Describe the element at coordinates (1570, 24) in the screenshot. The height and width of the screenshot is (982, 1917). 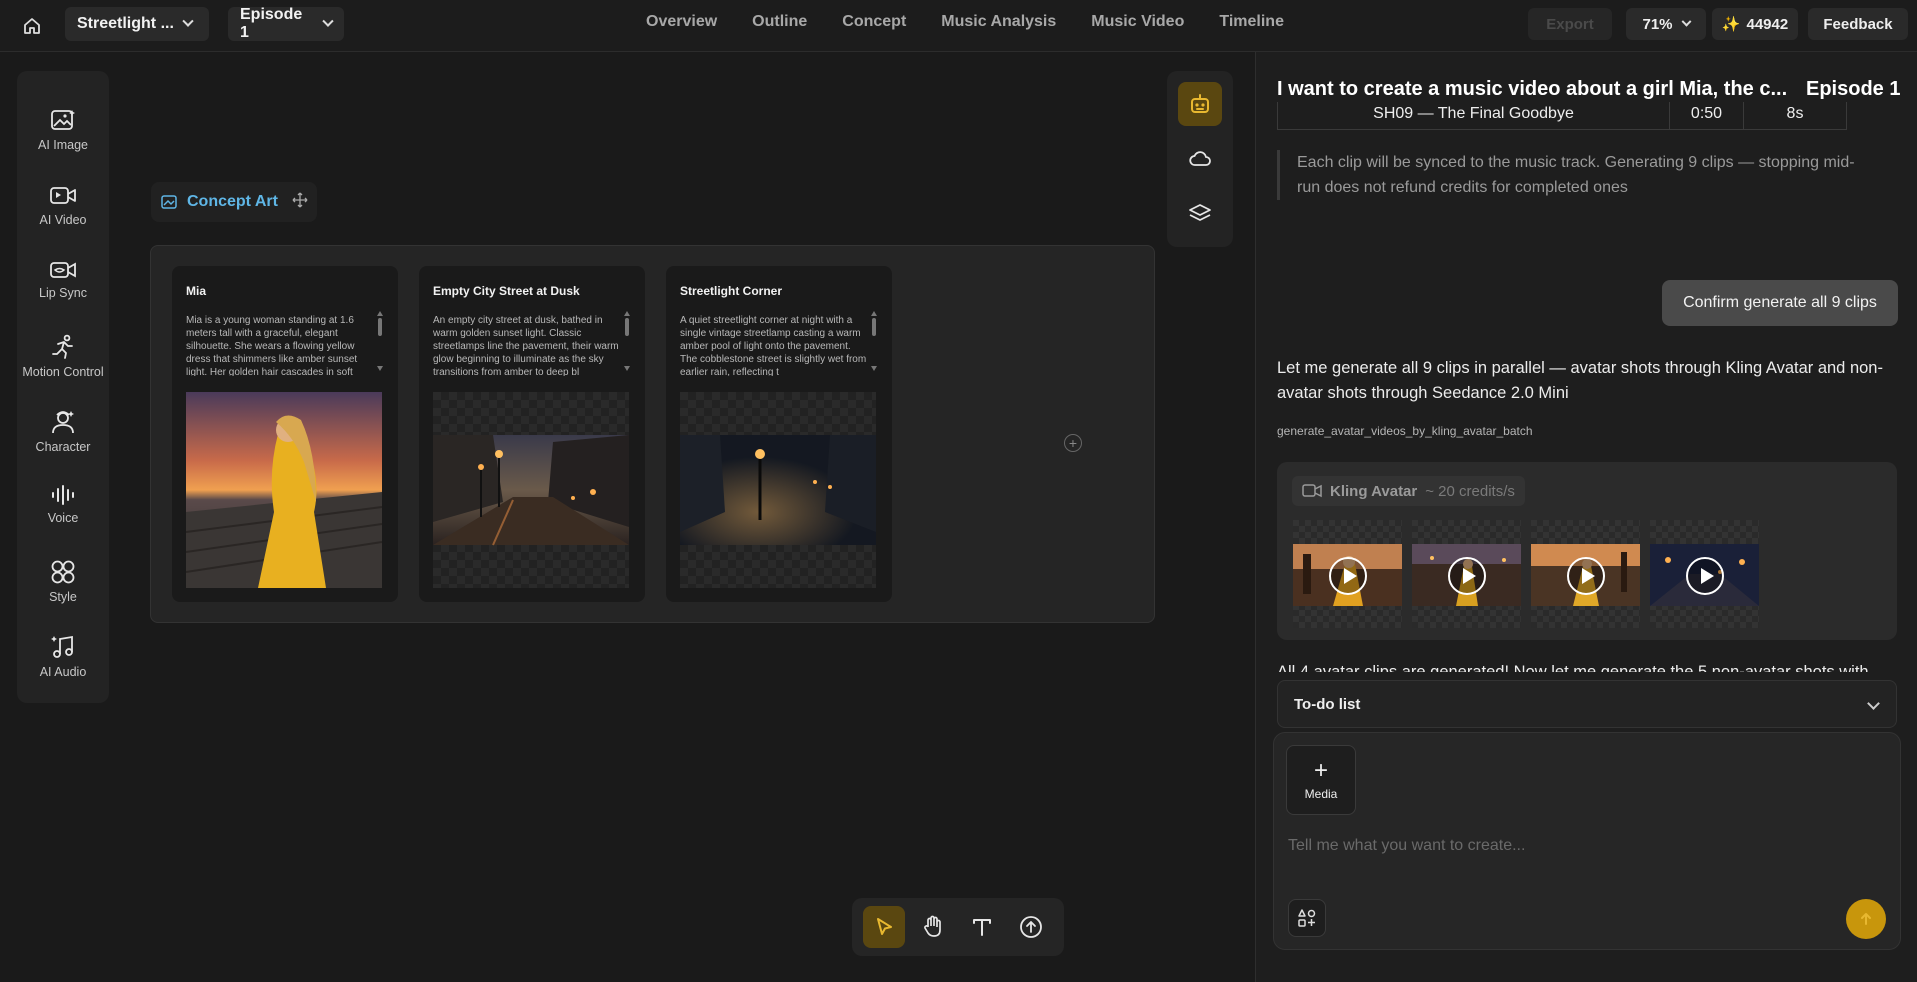
I see `export-button: Export` at that location.